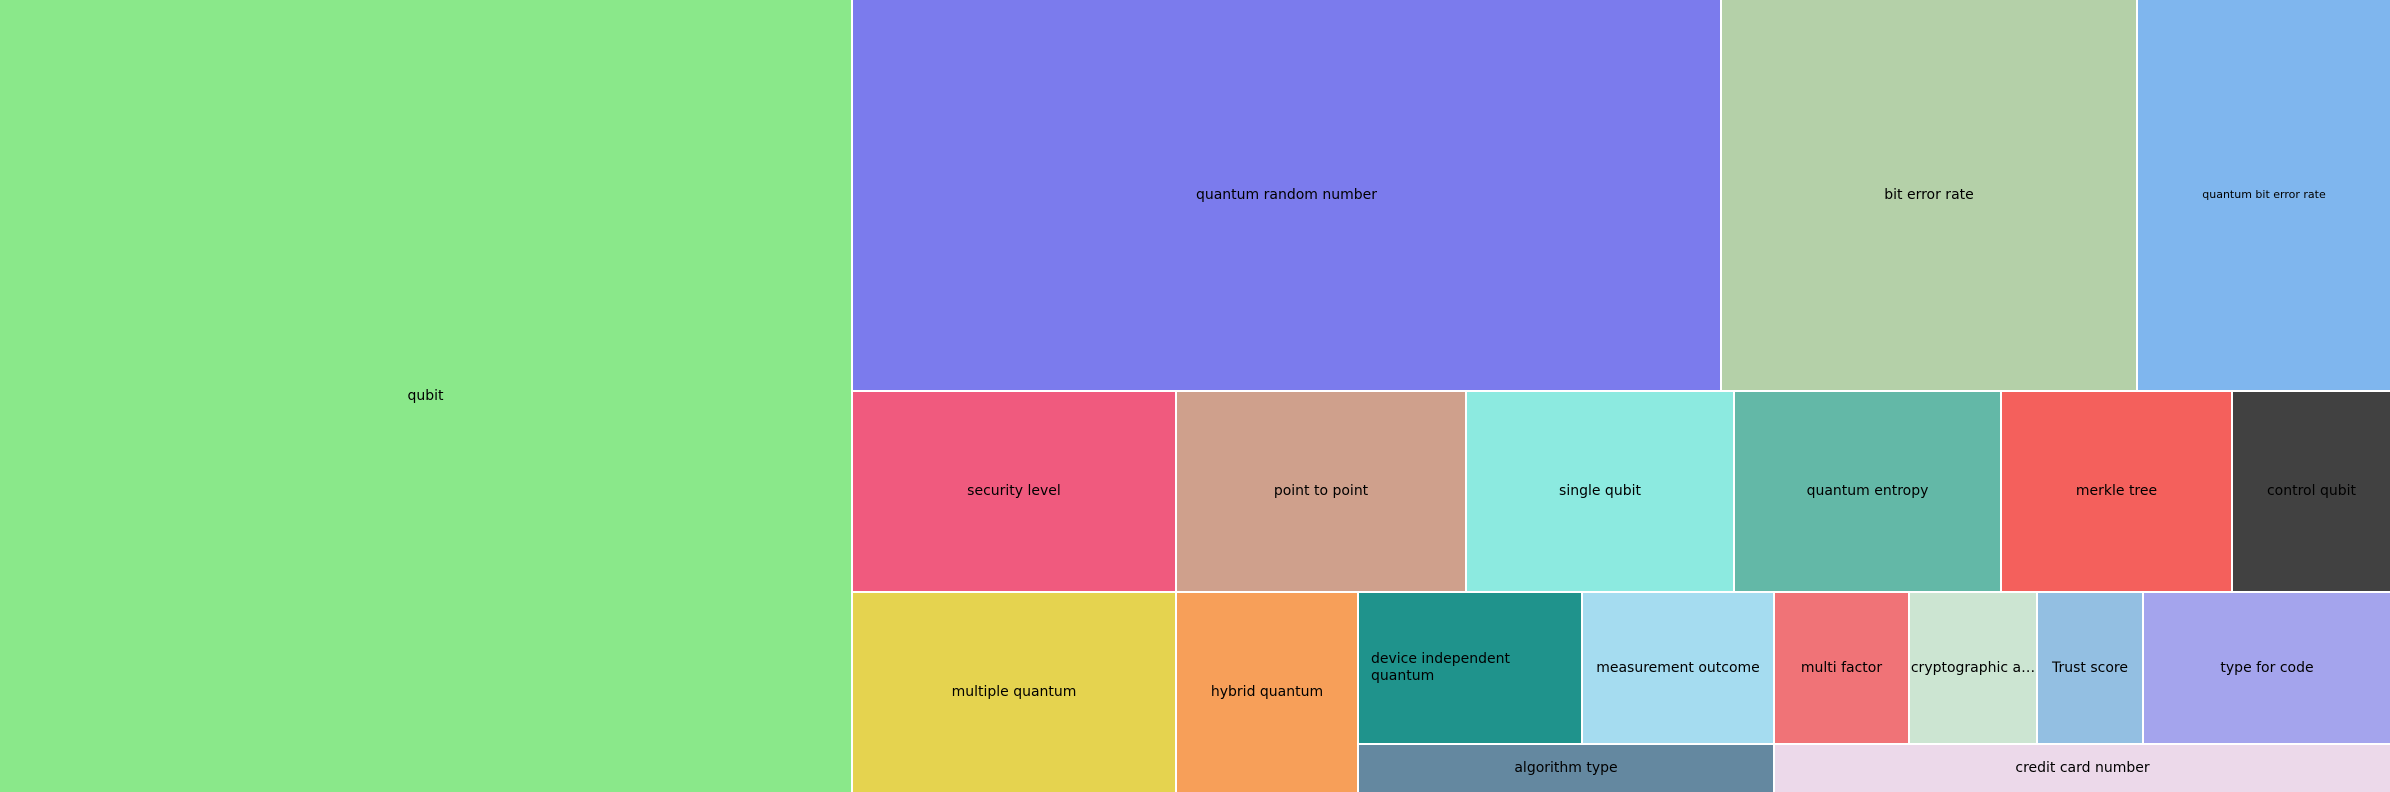 Image resolution: width=2390 pixels, height=792 pixels. I want to click on treemap-tile: bit error rate, so click(1929, 195).